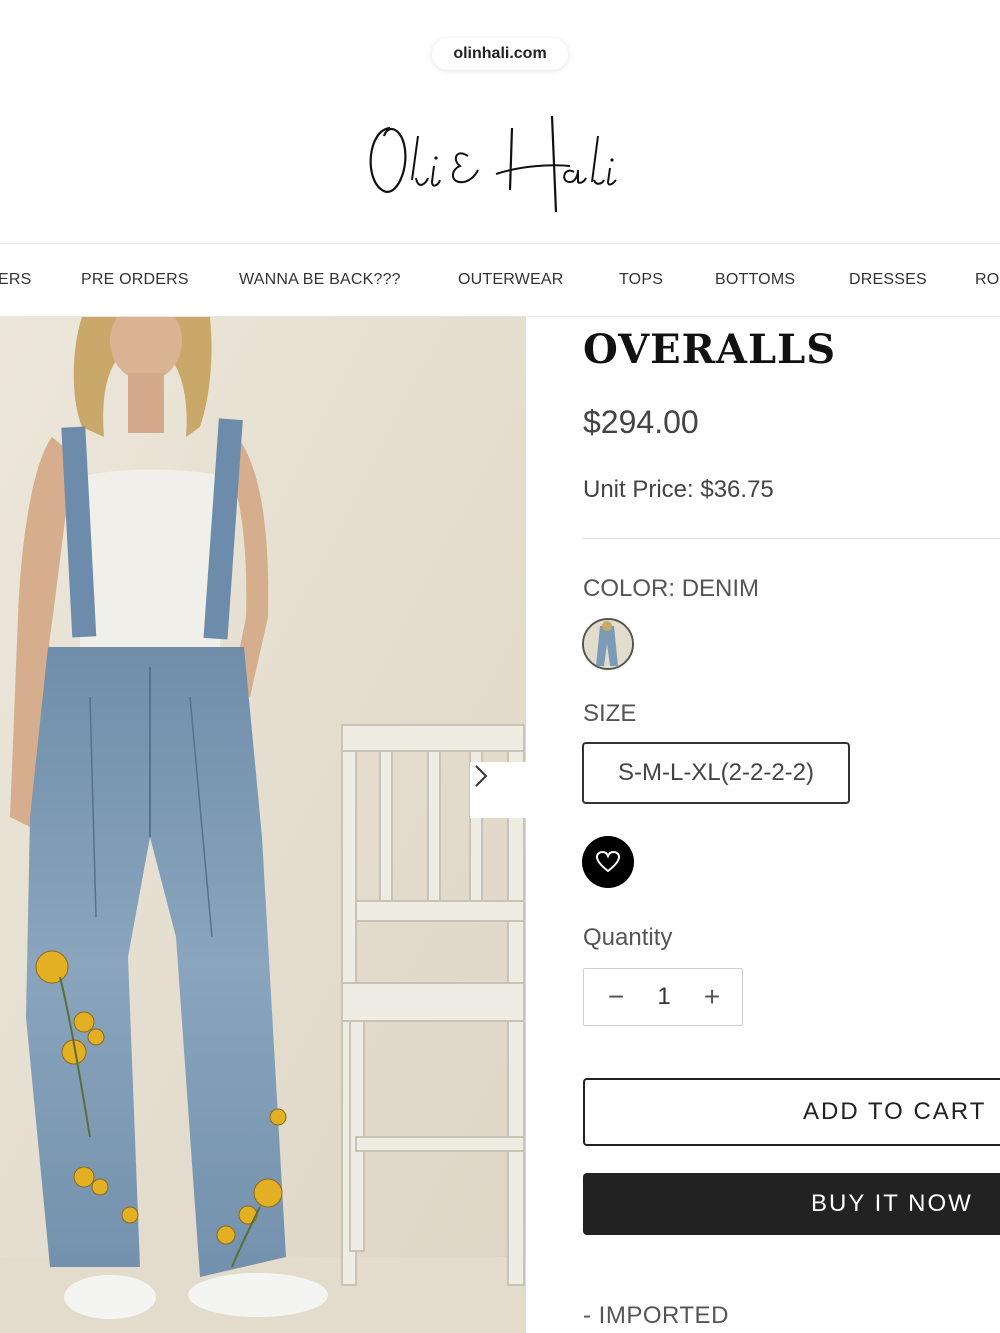 Image resolution: width=1000 pixels, height=1333 pixels. What do you see at coordinates (500, 54) in the screenshot?
I see `url-pill: olinhali.com` at bounding box center [500, 54].